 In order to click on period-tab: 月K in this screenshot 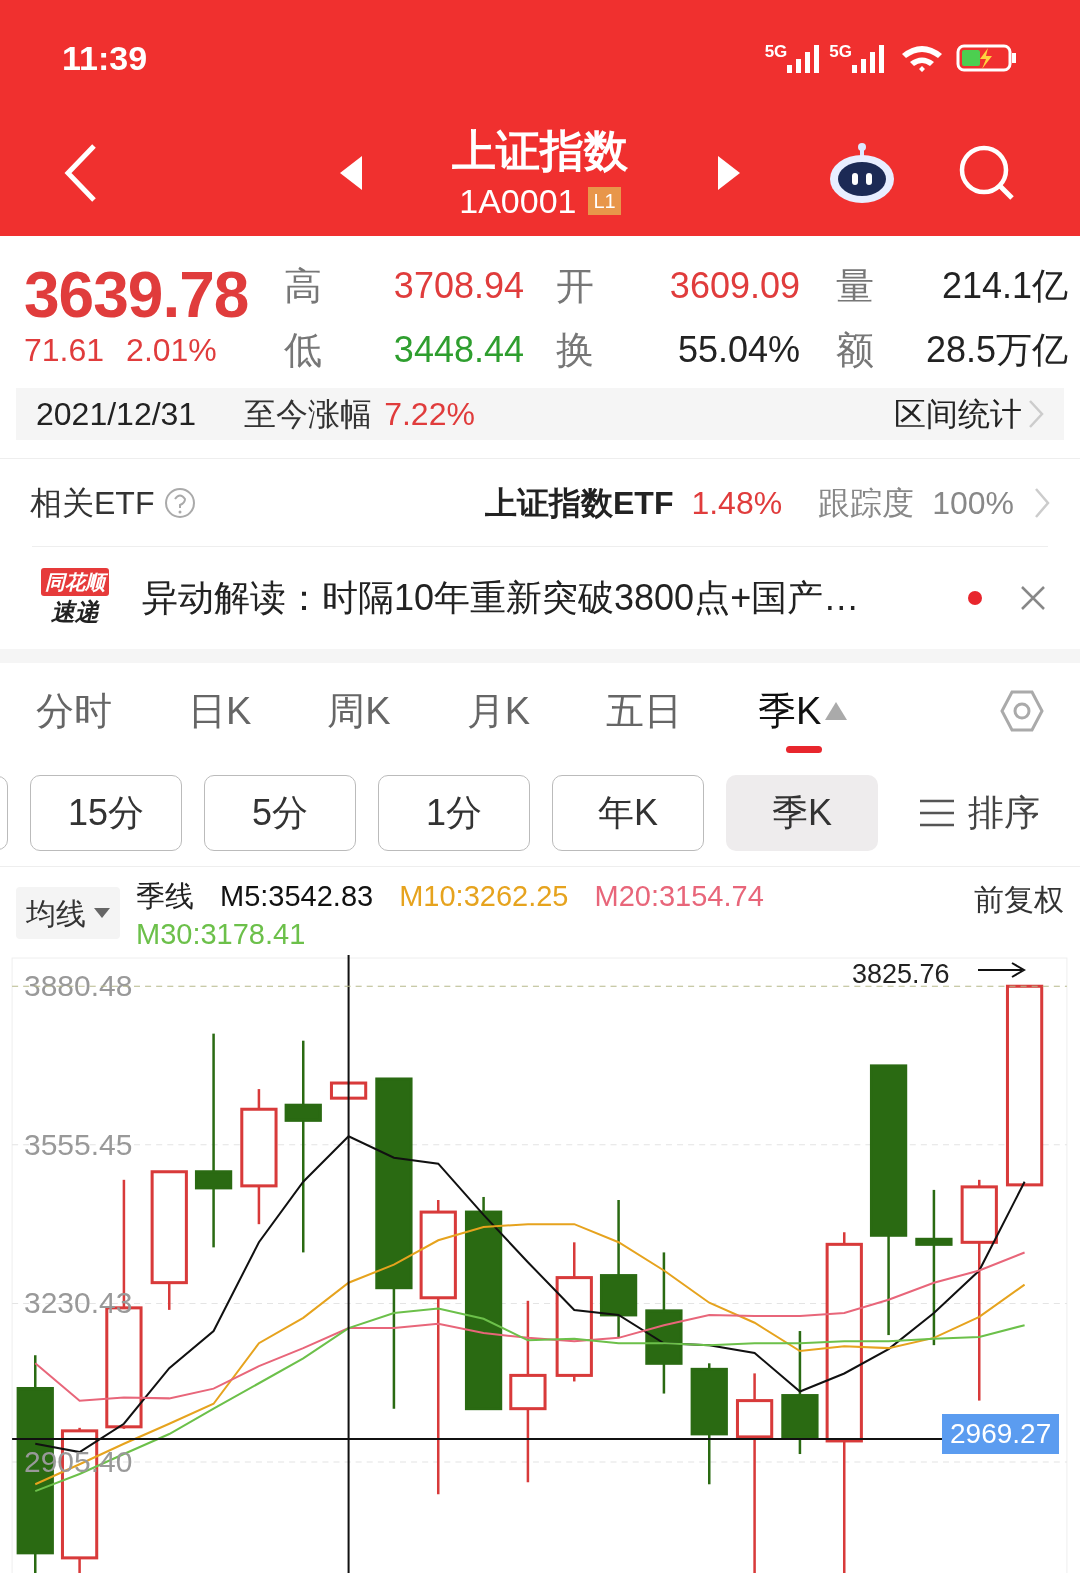, I will do `click(498, 711)`.